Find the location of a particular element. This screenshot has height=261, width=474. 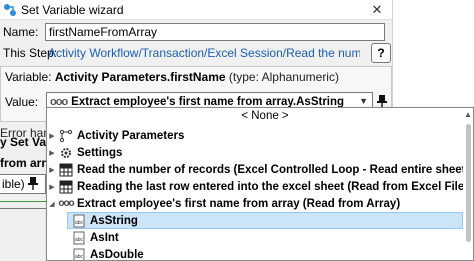

fragment-field: ible) is located at coordinates (23, 184).